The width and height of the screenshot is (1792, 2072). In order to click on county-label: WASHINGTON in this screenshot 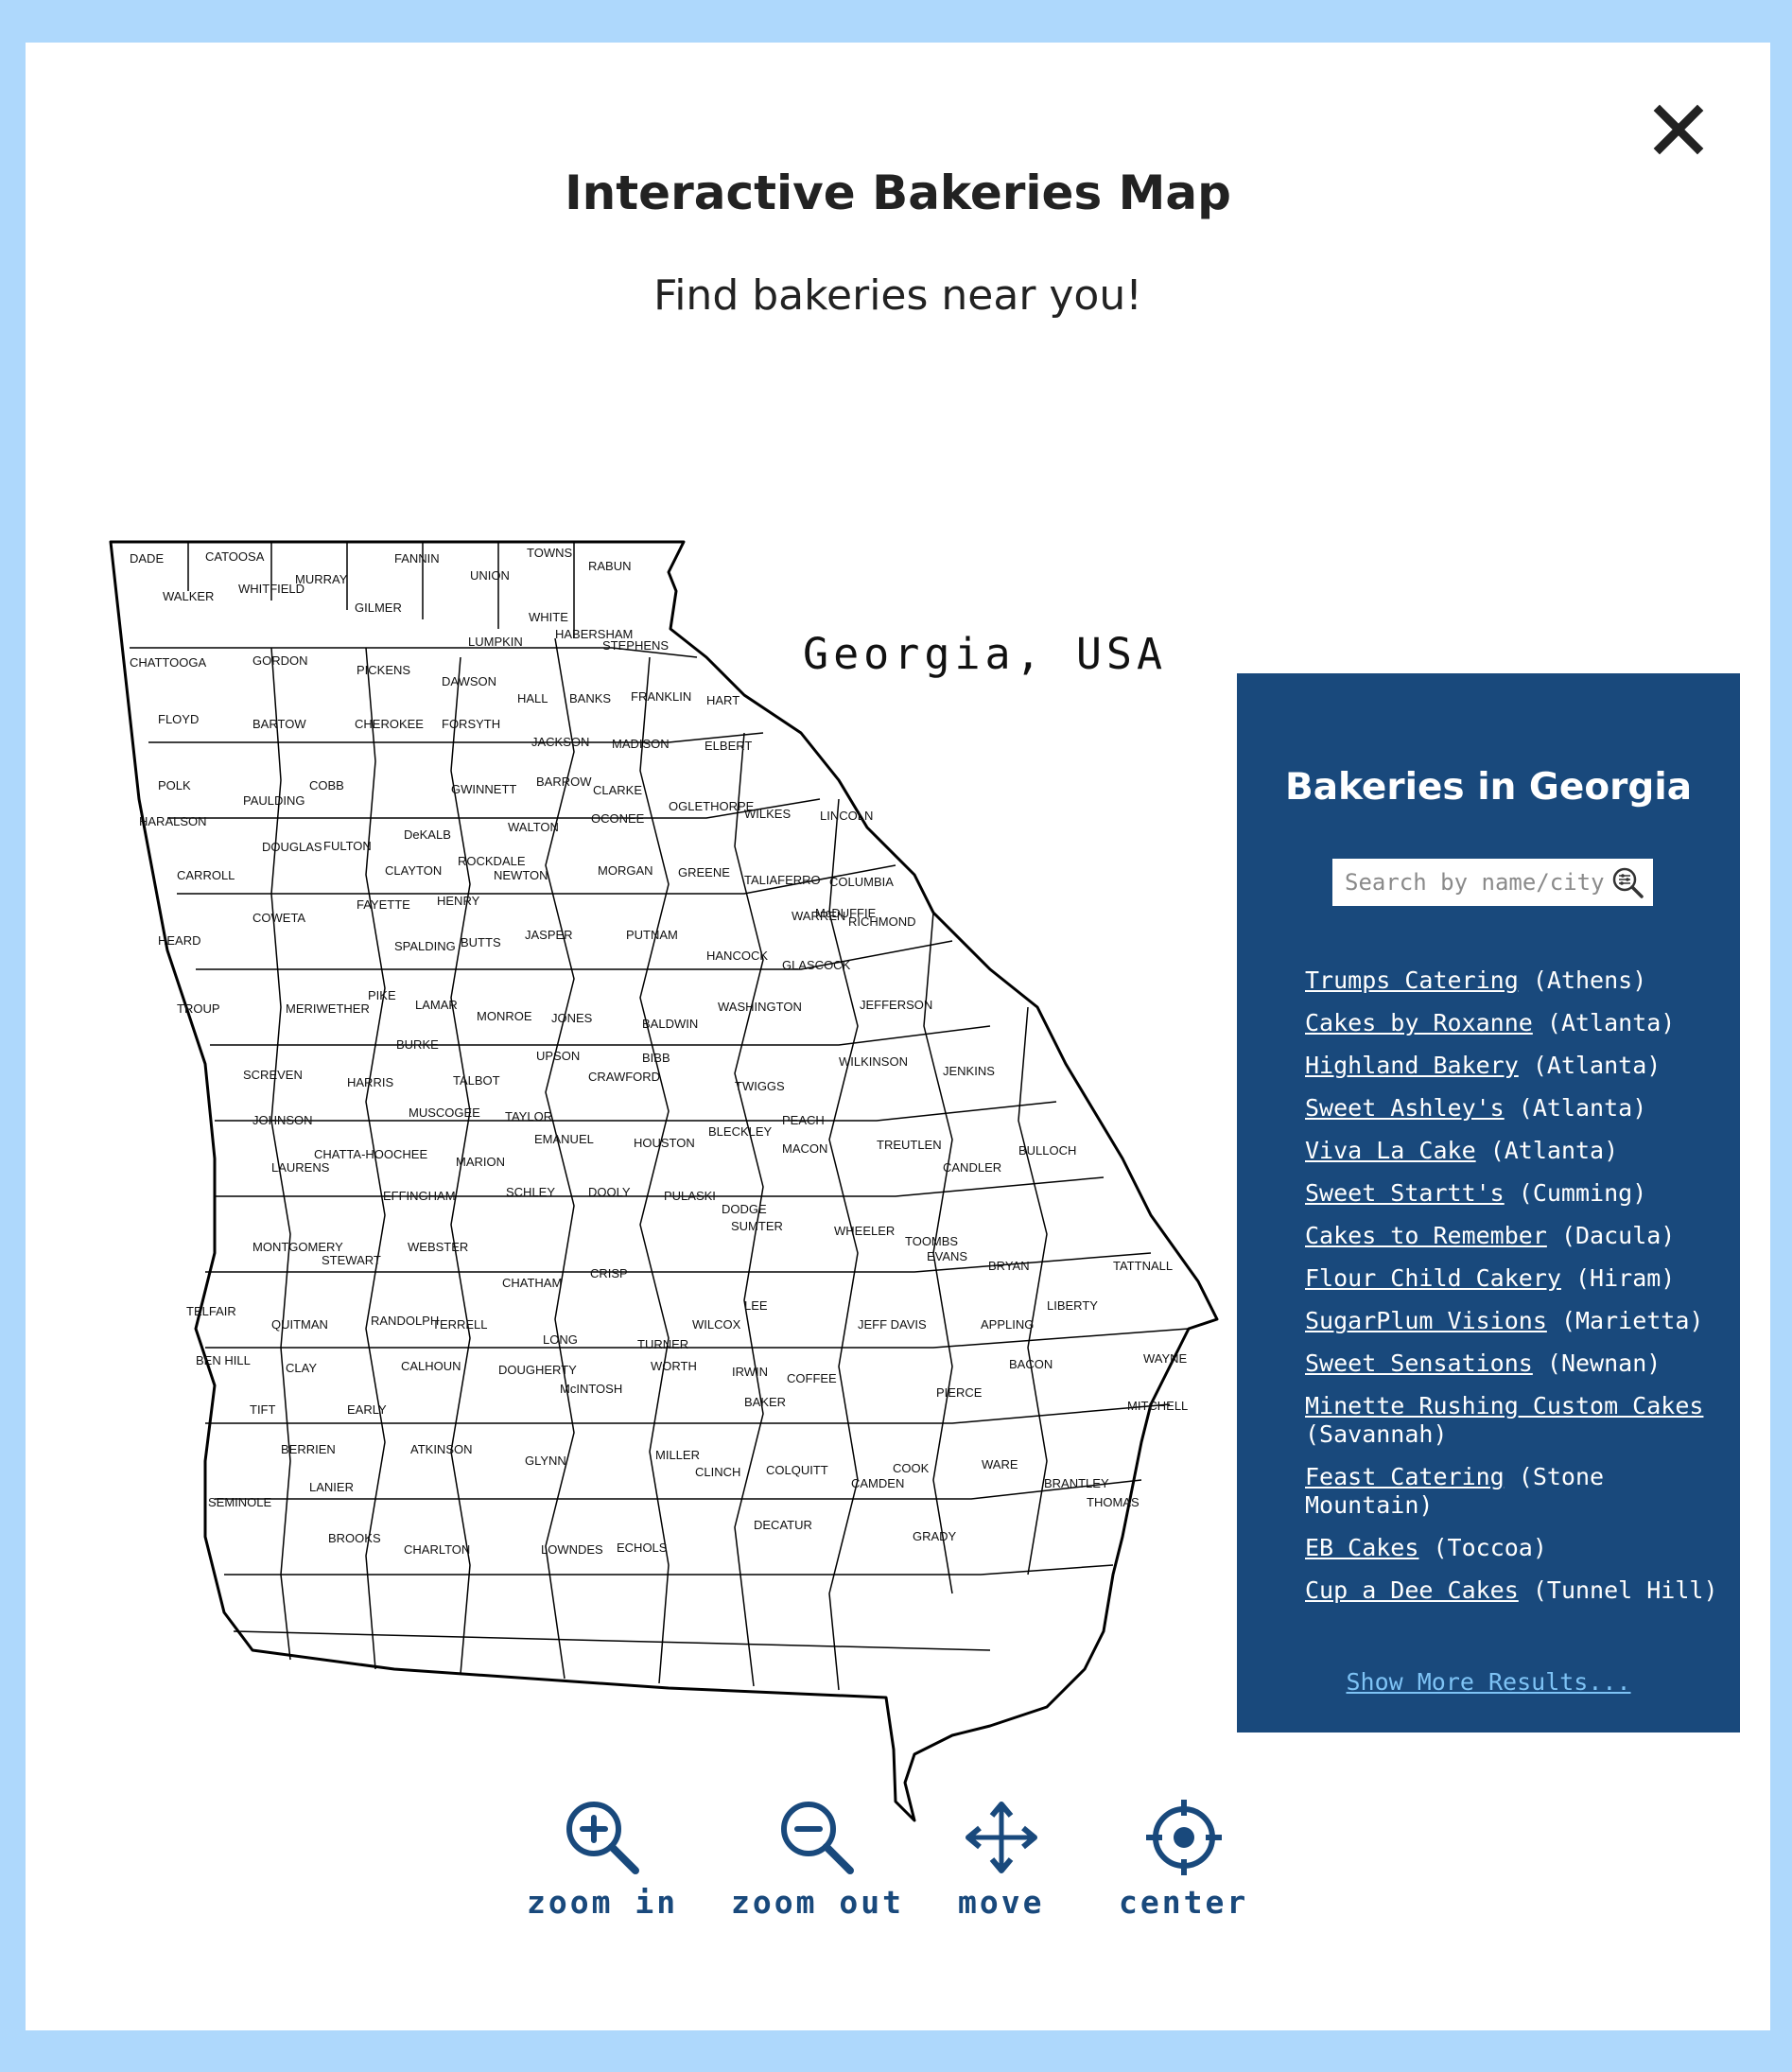, I will do `click(760, 1007)`.